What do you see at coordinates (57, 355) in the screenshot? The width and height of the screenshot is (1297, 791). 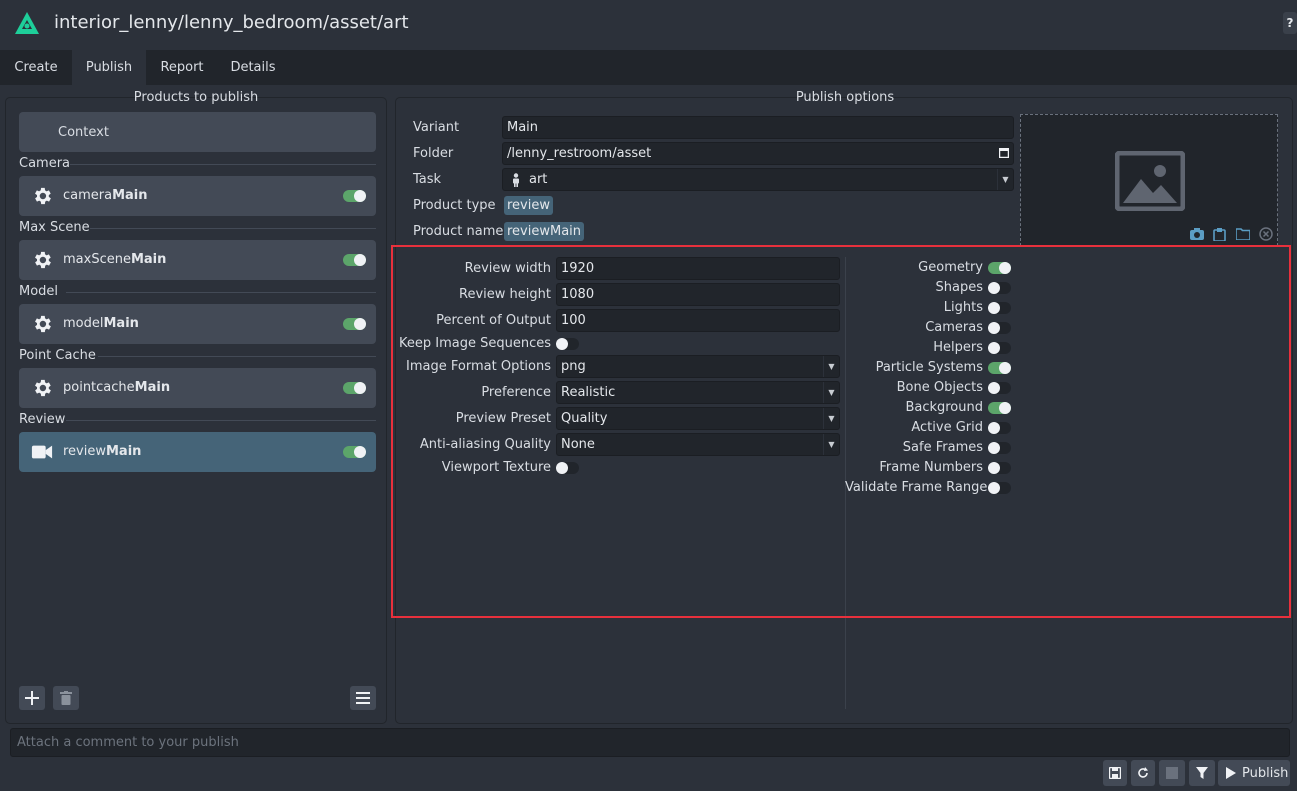 I see `group-label-point-cache: Point Cache` at bounding box center [57, 355].